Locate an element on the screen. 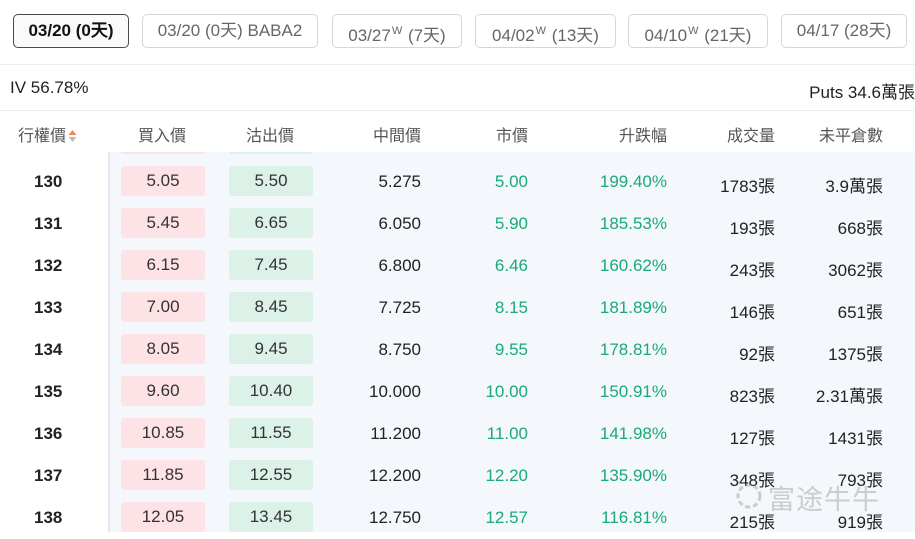  change-percent: 185.53% is located at coordinates (633, 223).